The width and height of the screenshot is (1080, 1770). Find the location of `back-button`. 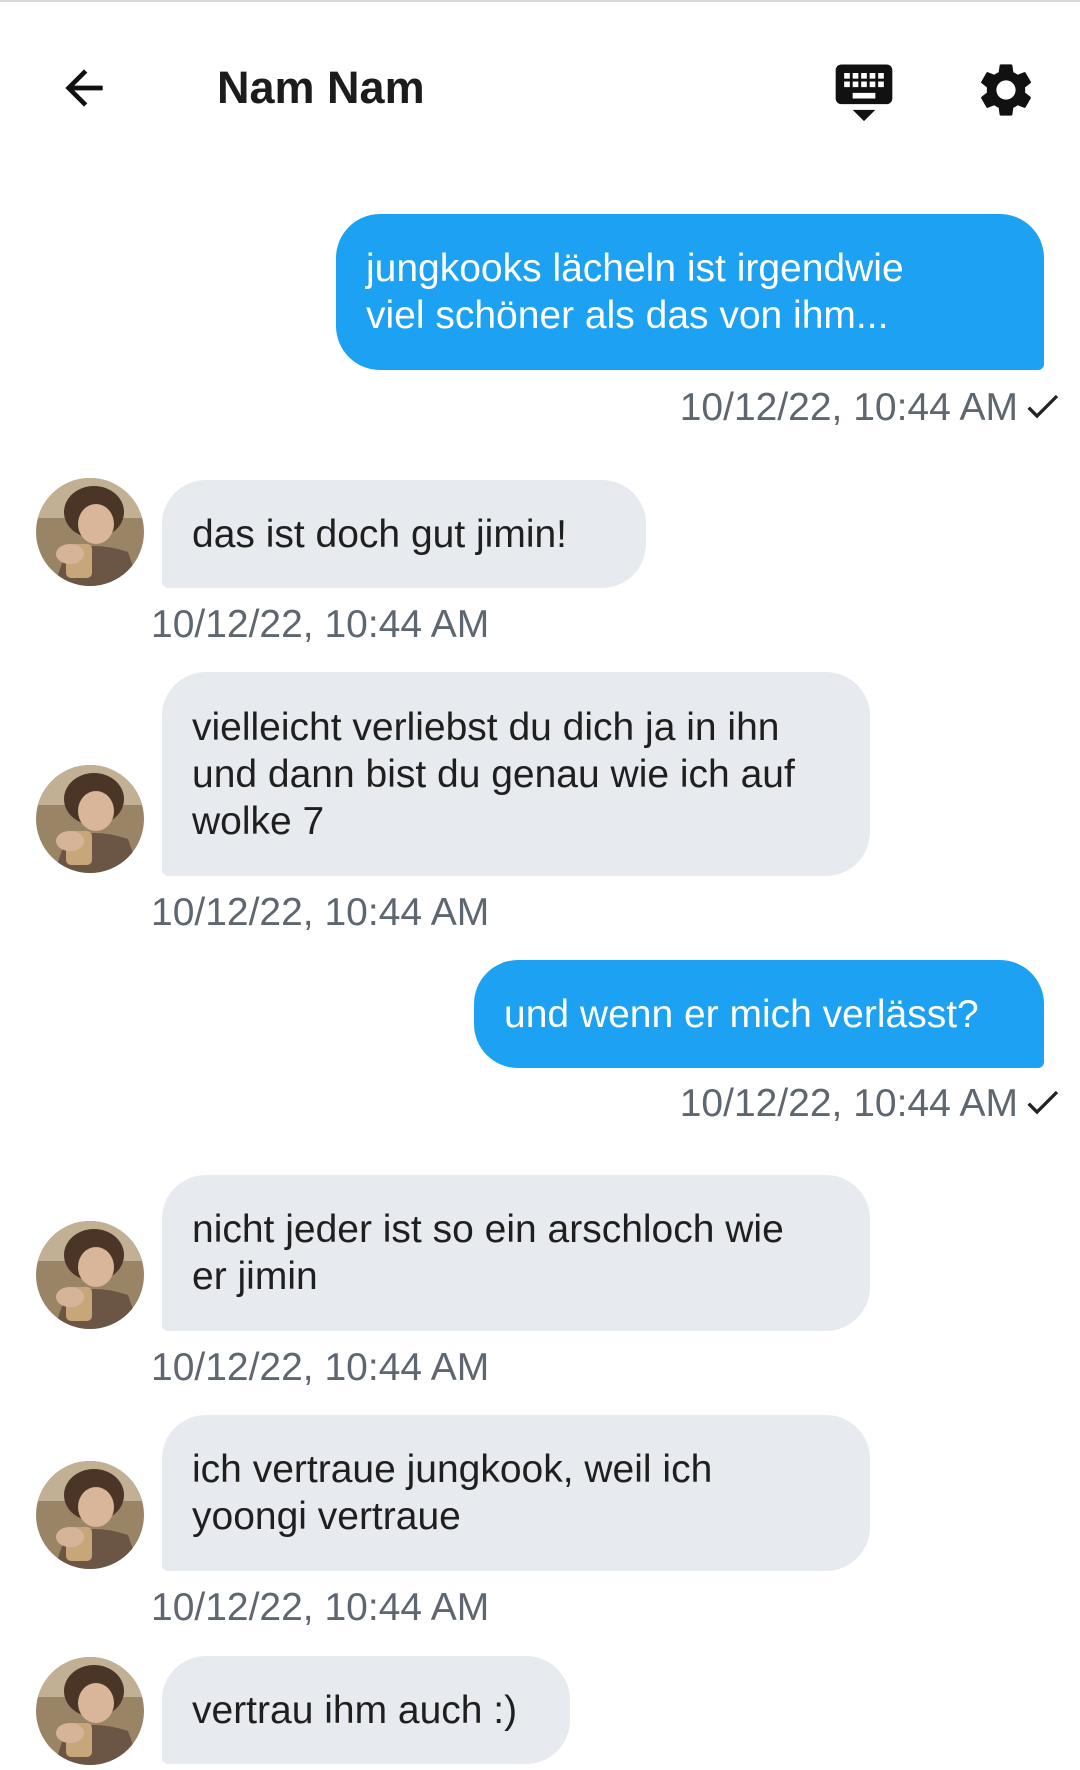

back-button is located at coordinates (84, 88).